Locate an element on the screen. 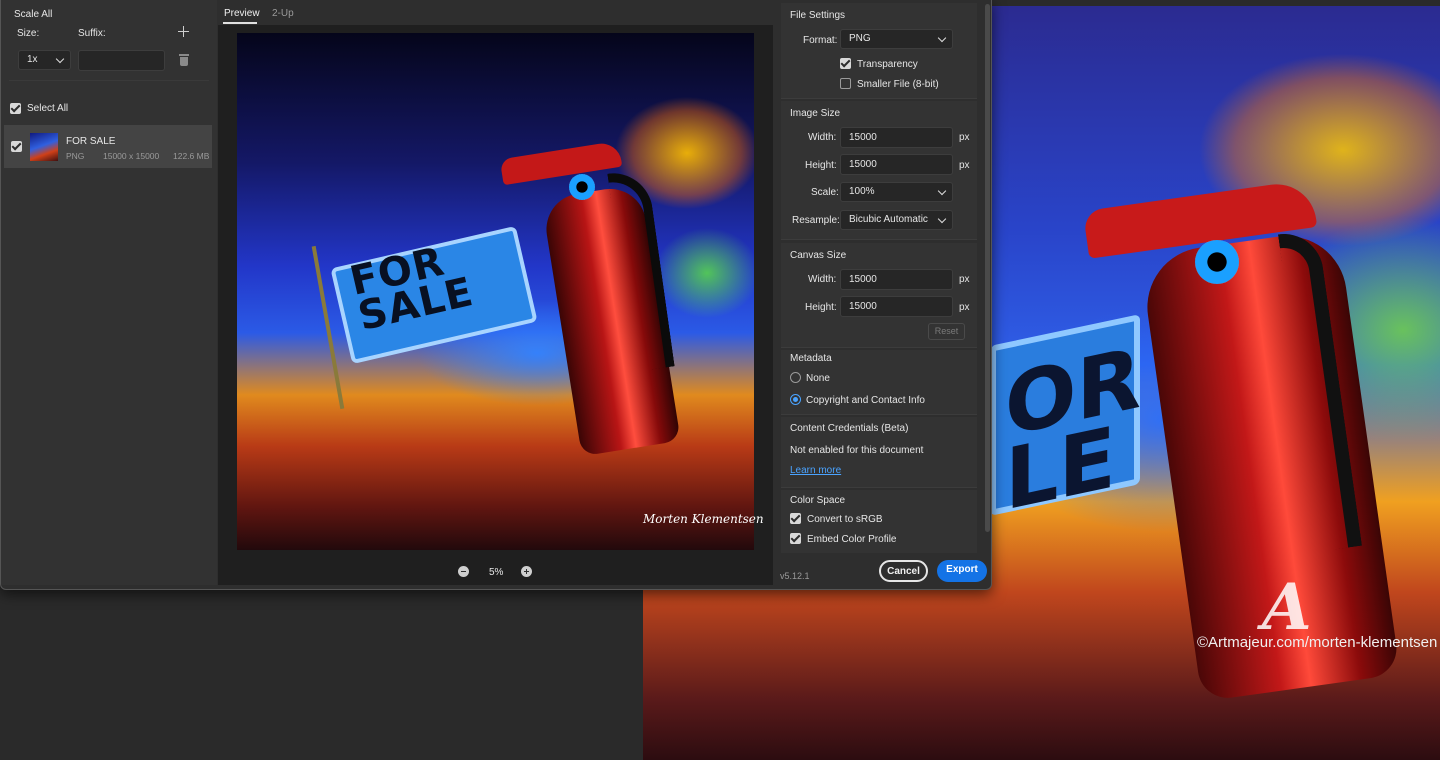  zoom-level: 5% is located at coordinates (496, 572).